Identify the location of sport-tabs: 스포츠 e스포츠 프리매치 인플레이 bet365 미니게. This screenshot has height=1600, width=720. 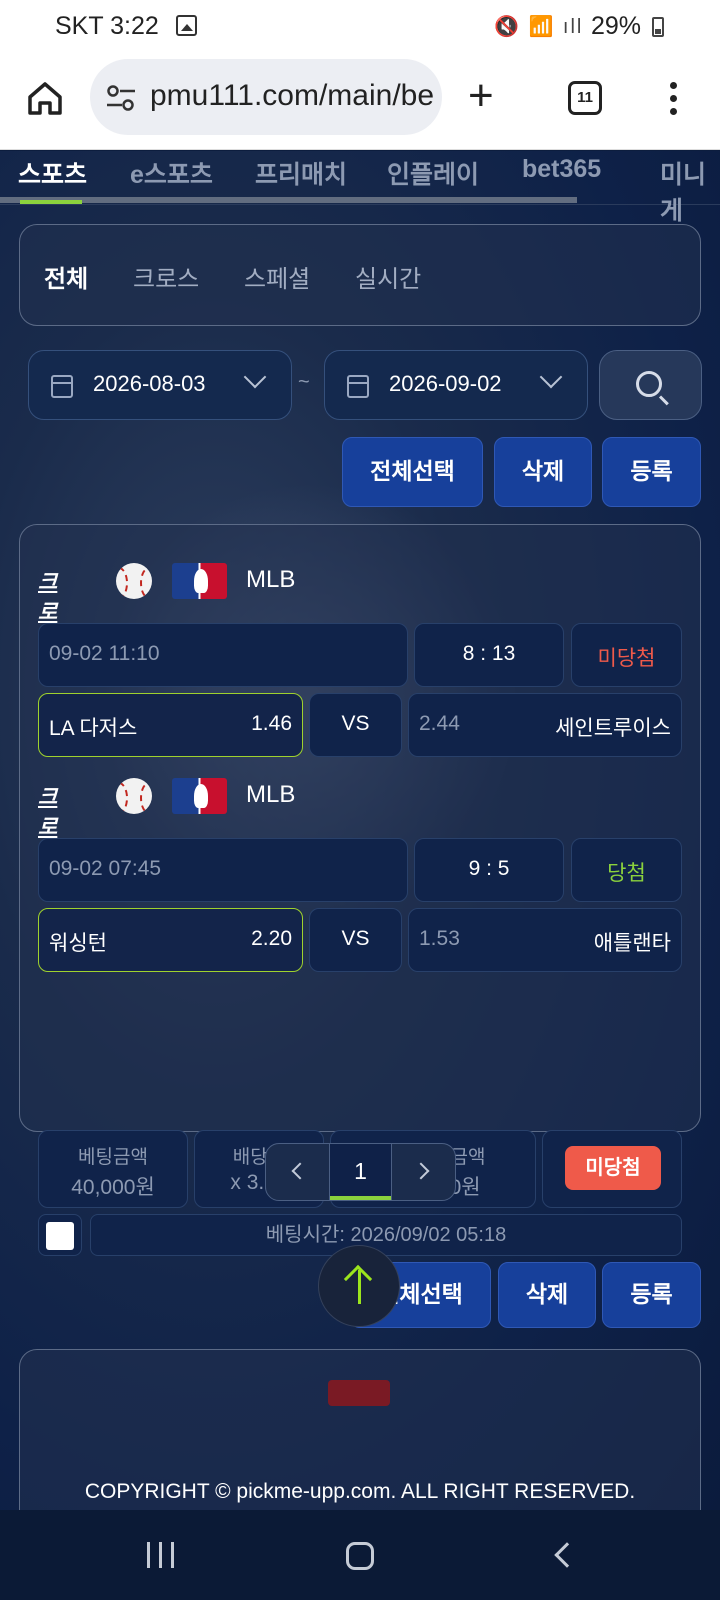
(360, 188).